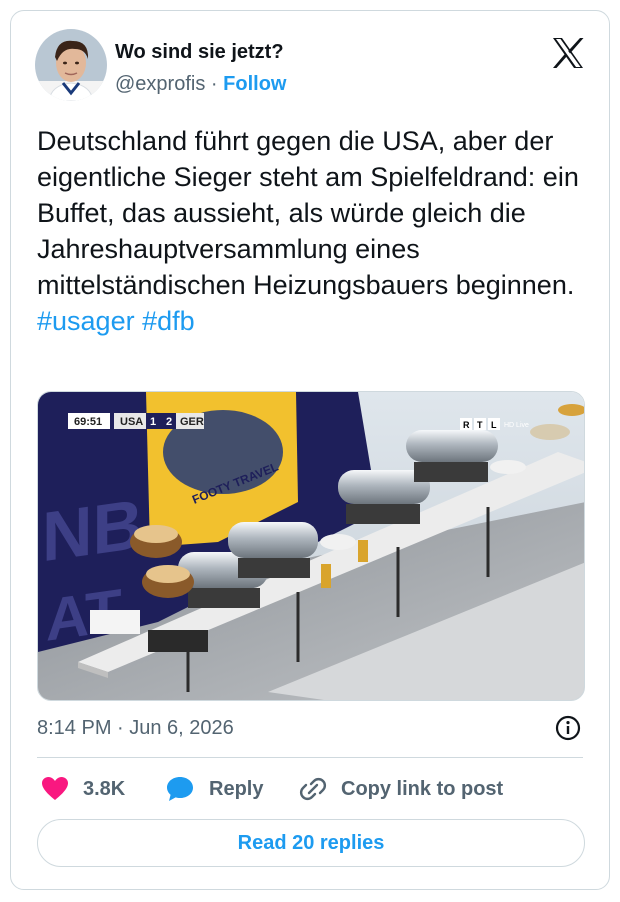  Describe the element at coordinates (131, 422) in the screenshot. I see `team-home: USA` at that location.